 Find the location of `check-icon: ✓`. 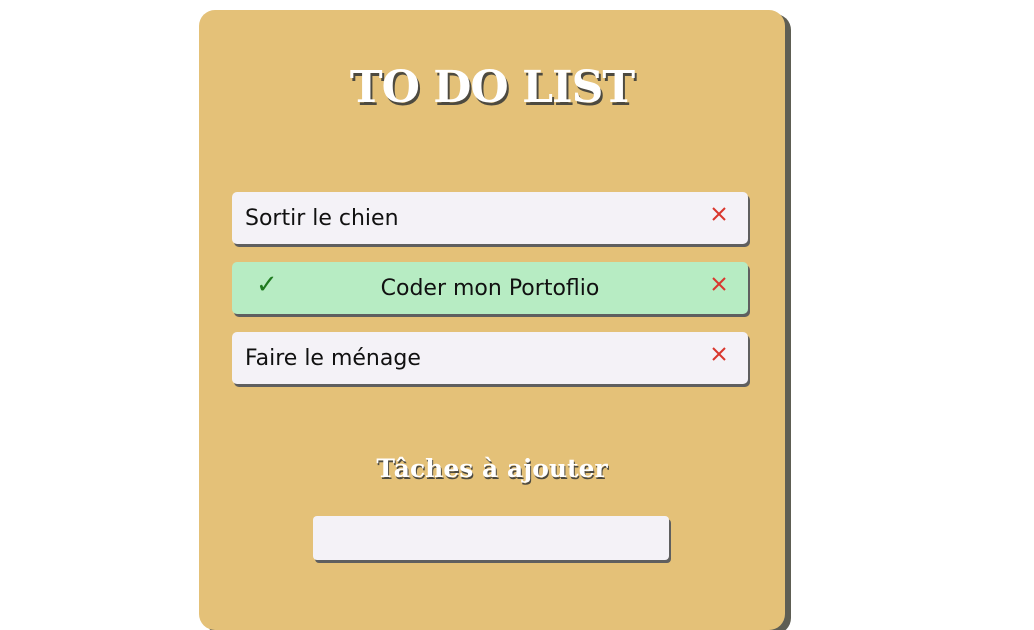

check-icon: ✓ is located at coordinates (267, 285).